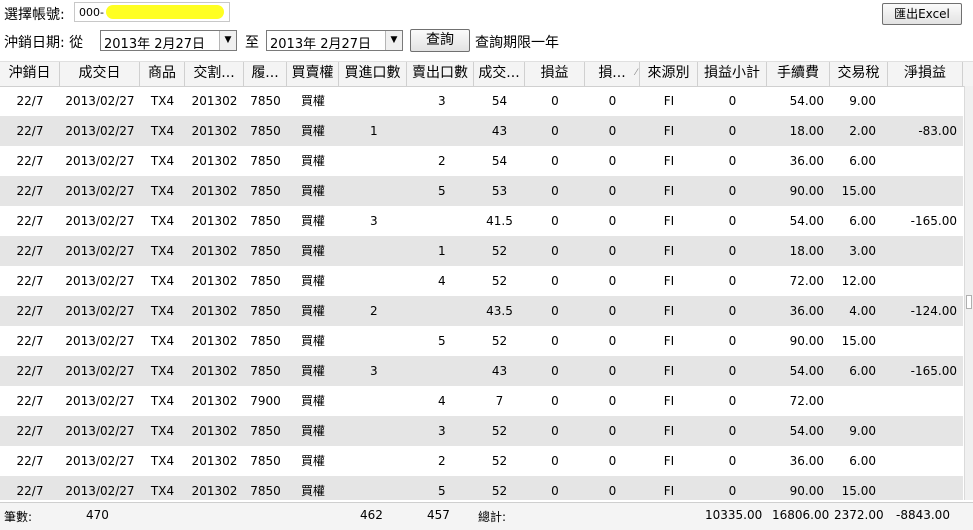 The image size is (973, 530). Describe the element at coordinates (440, 74) in the screenshot. I see `column-header-sell-qty: 賣出口數` at that location.